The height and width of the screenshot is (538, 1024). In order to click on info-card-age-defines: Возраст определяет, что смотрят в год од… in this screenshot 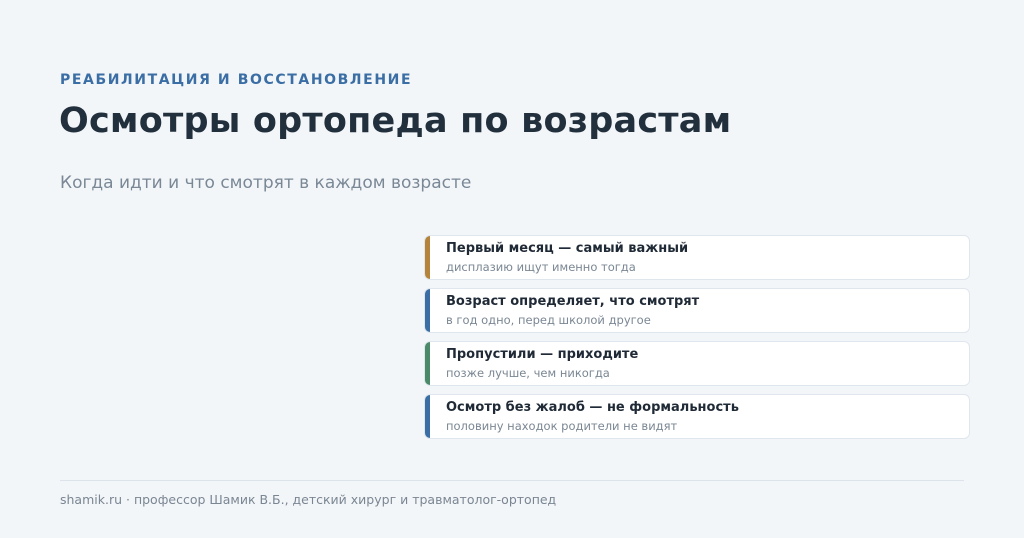, I will do `click(697, 310)`.